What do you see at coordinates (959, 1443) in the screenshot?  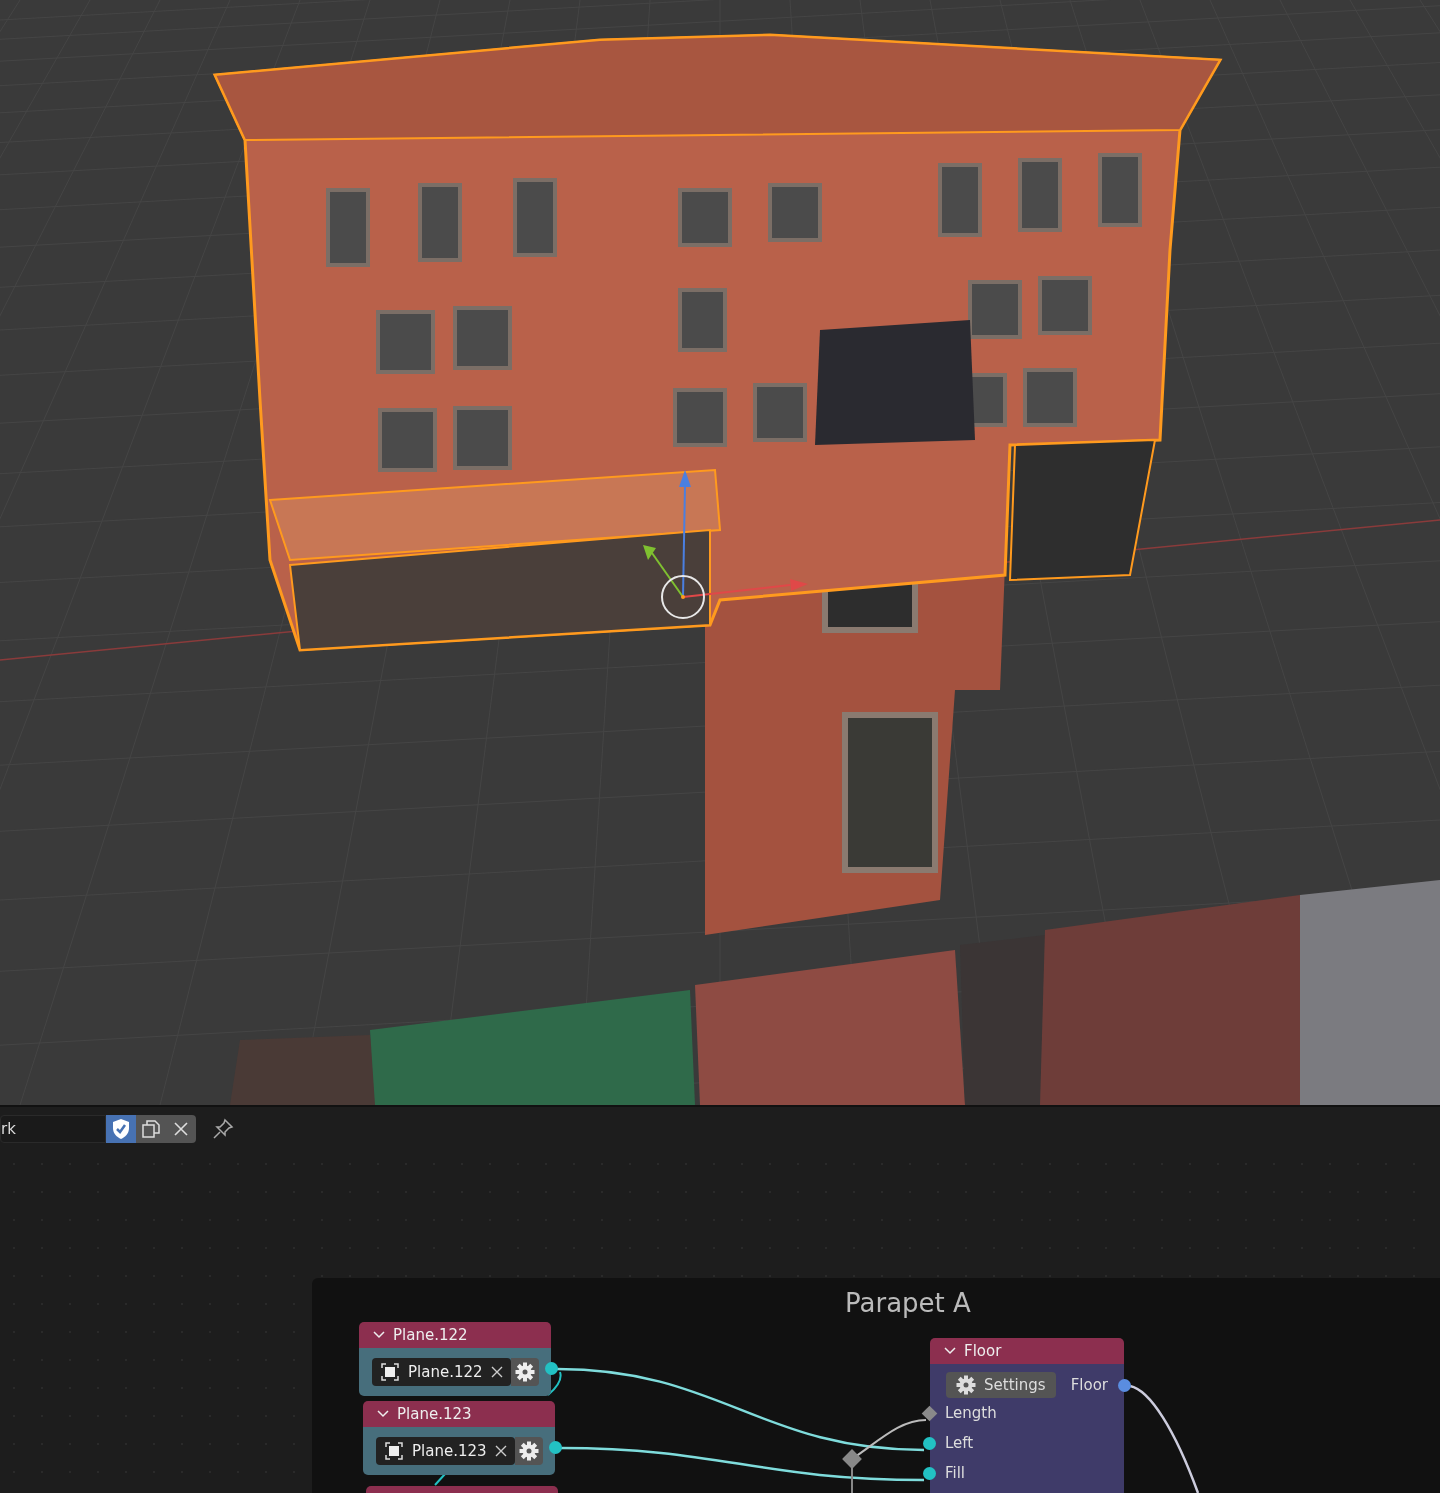 I see `socket-label: Left` at bounding box center [959, 1443].